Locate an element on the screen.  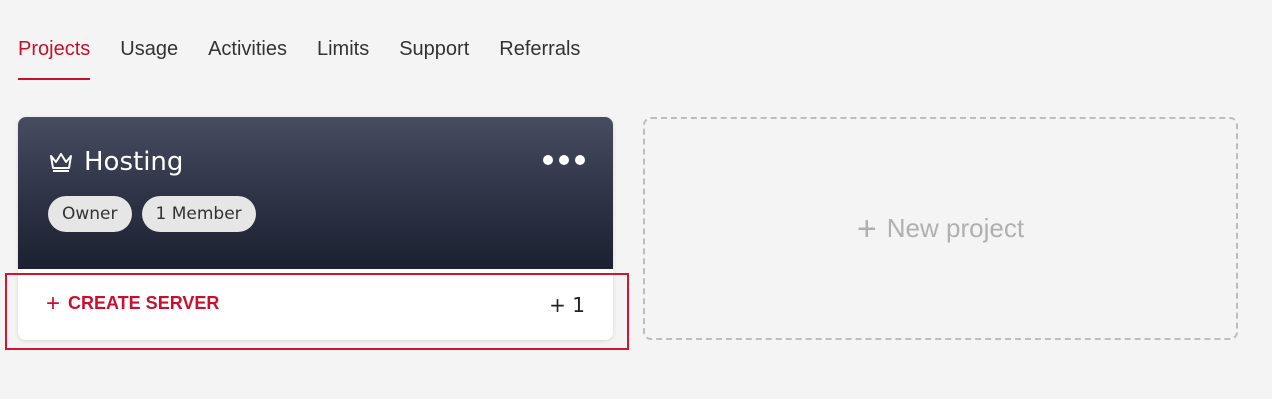
create-server-button: + CREATE SERVER is located at coordinates (133, 303).